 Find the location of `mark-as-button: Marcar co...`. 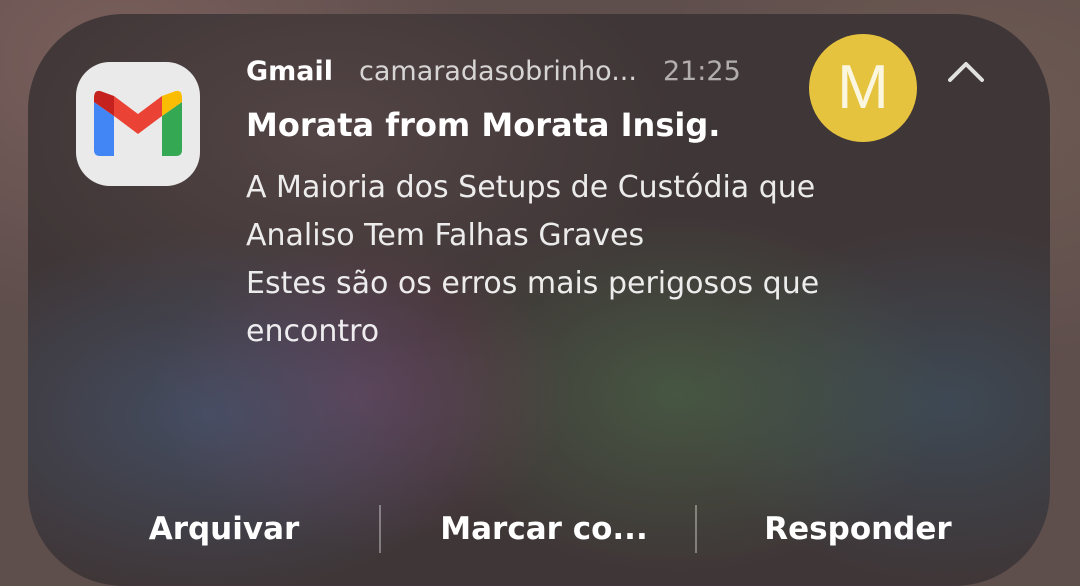

mark-as-button: Marcar co... is located at coordinates (544, 529).